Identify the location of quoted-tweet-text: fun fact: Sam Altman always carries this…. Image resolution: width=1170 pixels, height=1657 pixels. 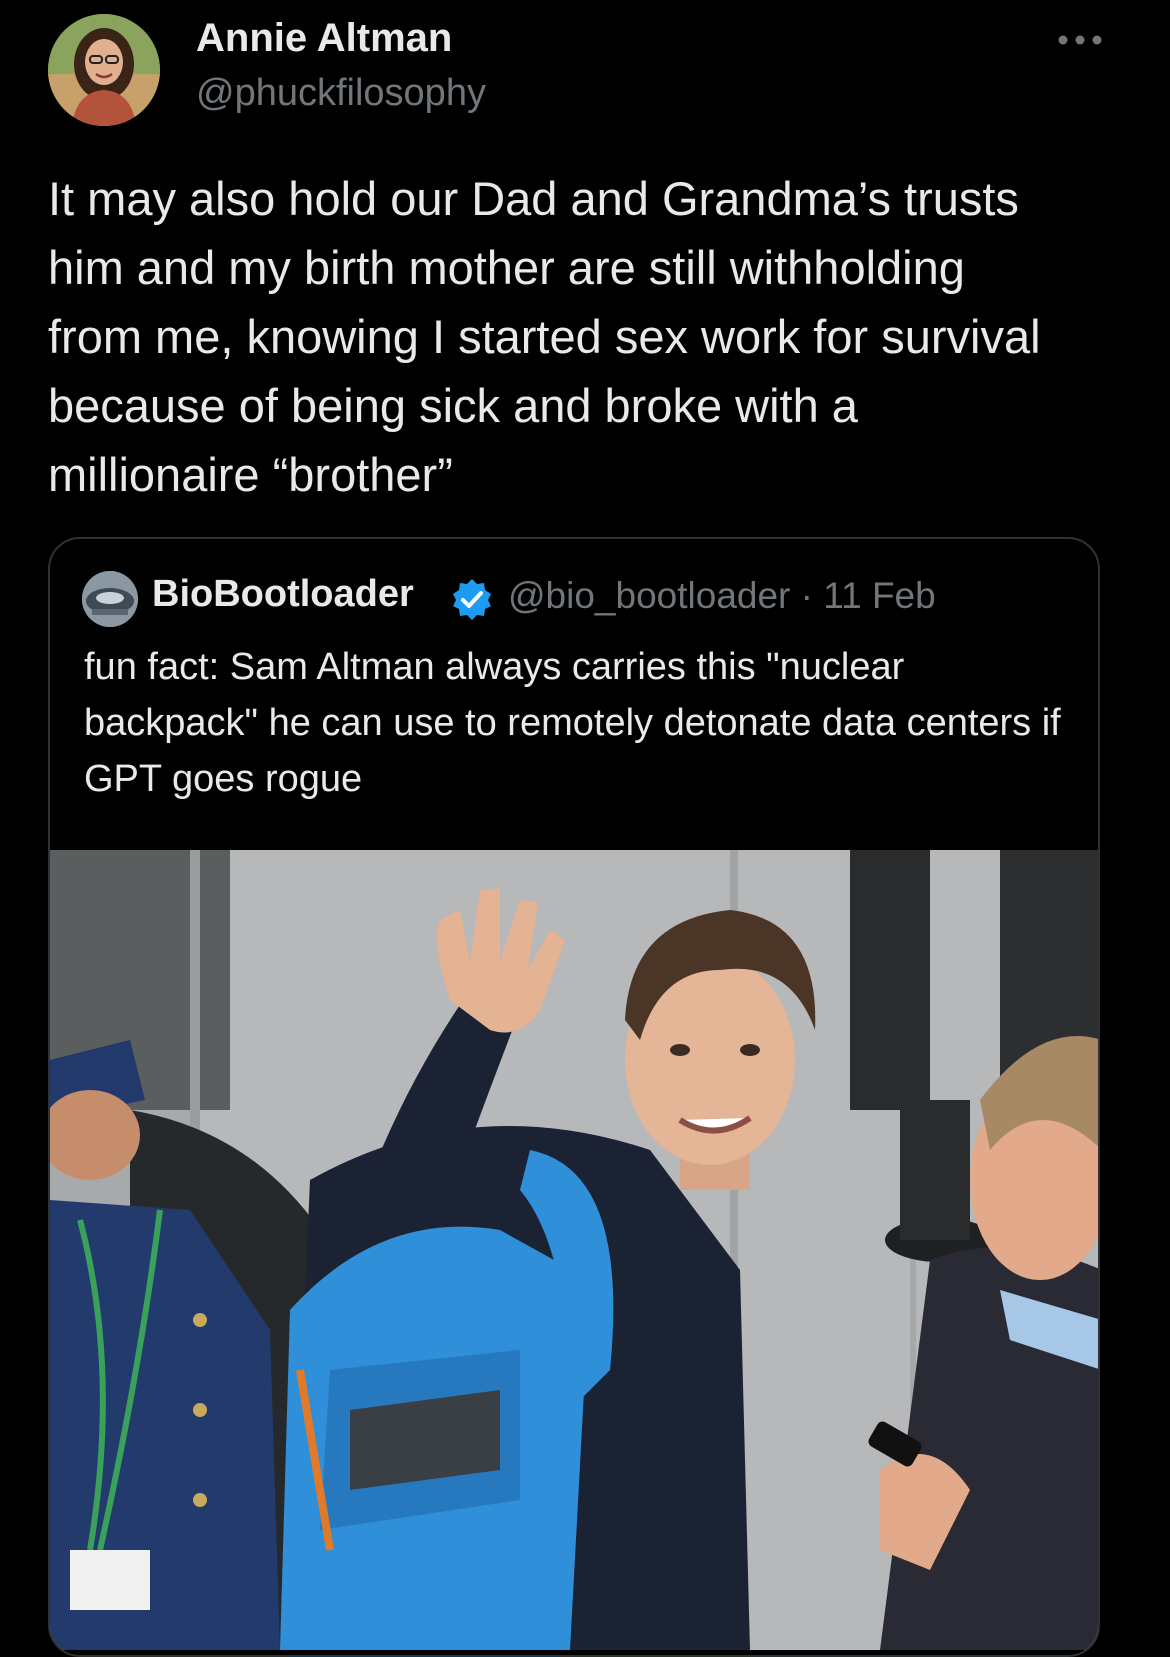
(572, 723).